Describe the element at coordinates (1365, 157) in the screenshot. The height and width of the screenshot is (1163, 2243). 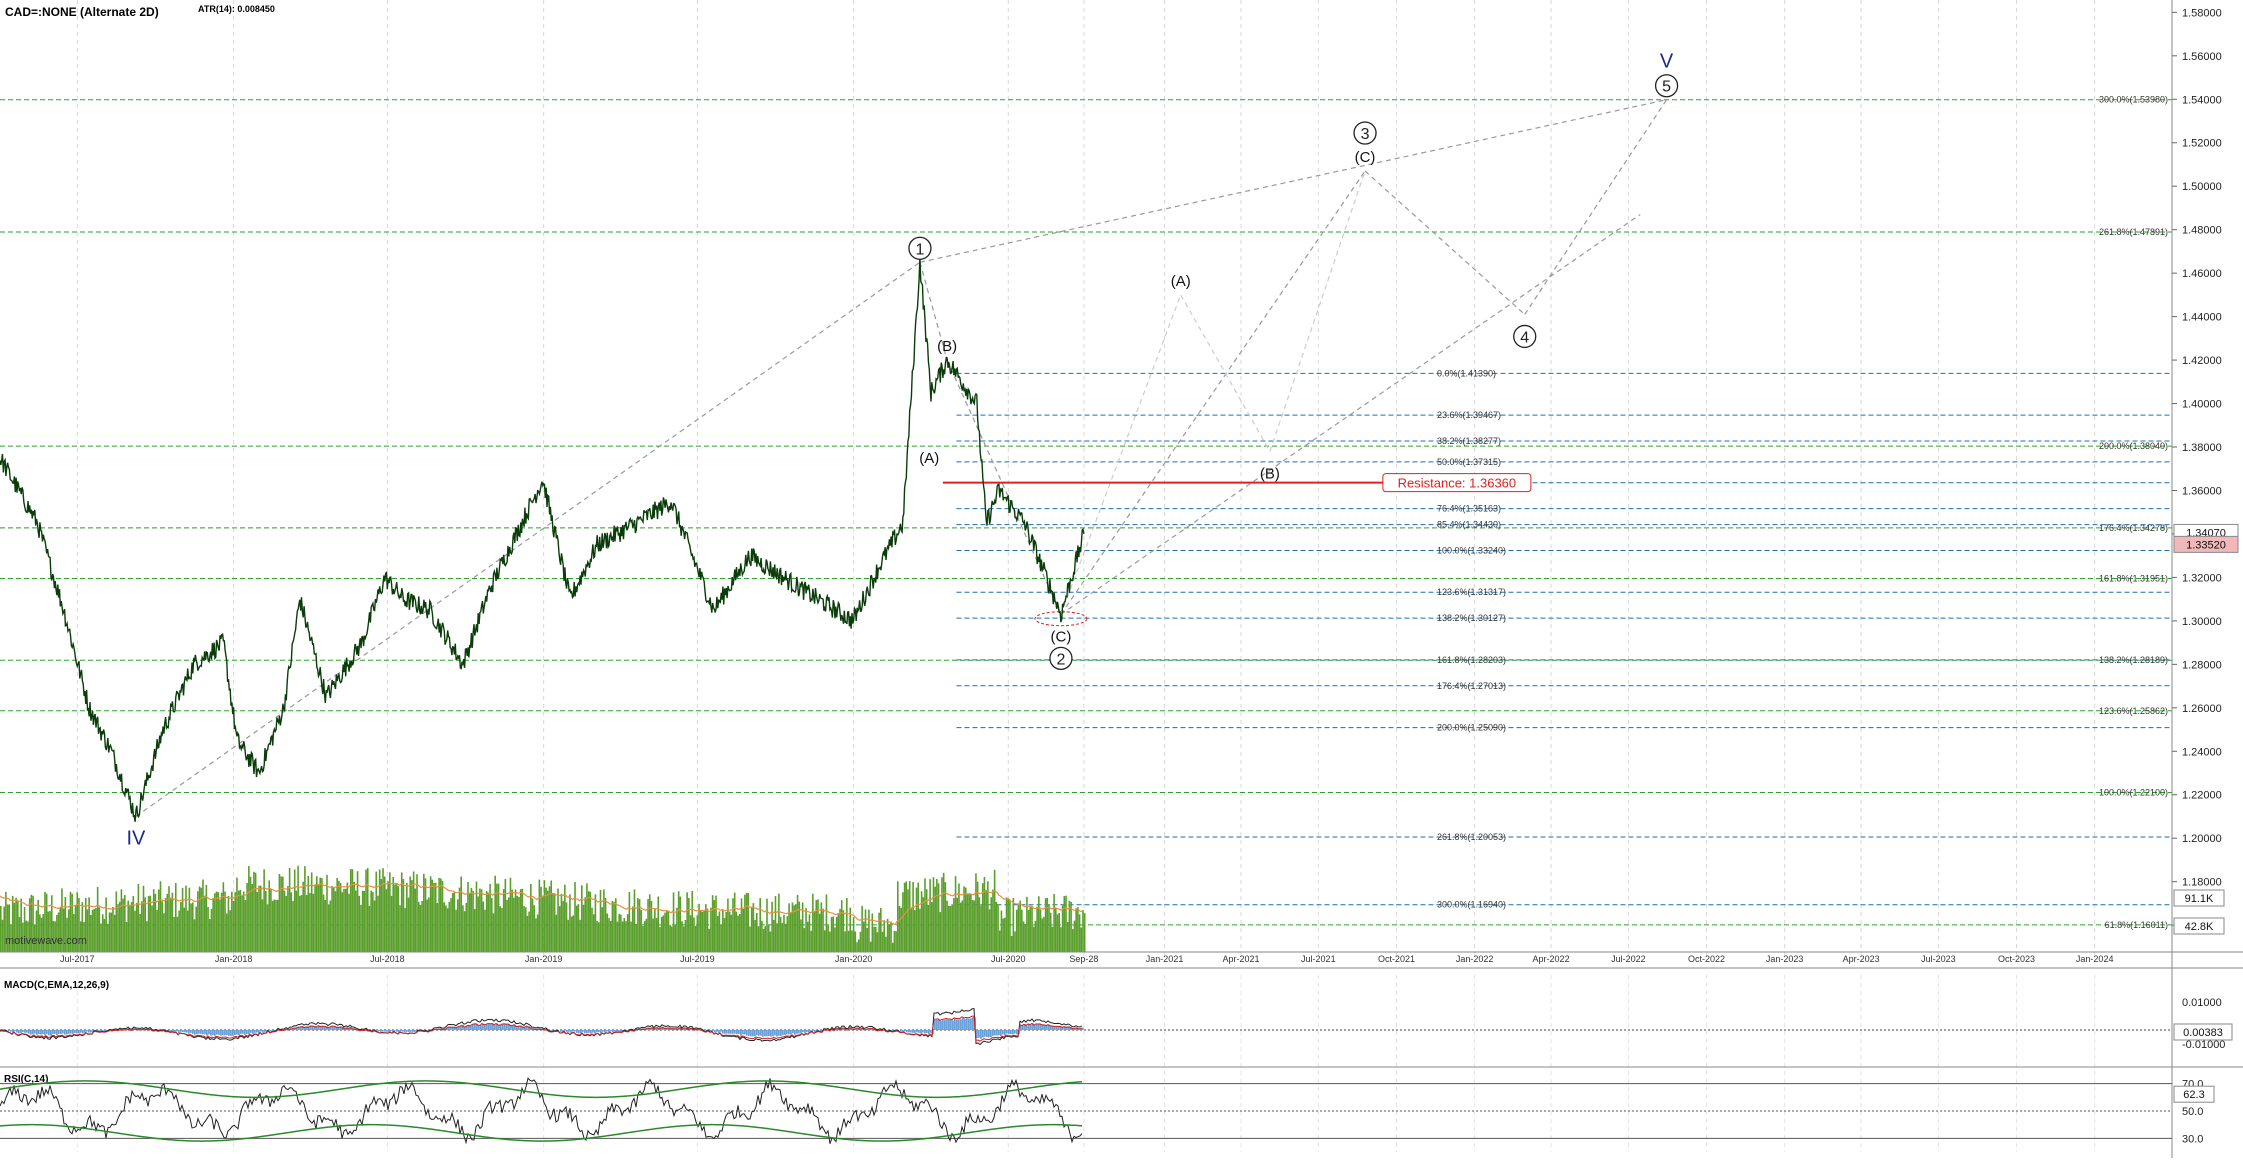
I see `wave-paren-label: (C)` at that location.